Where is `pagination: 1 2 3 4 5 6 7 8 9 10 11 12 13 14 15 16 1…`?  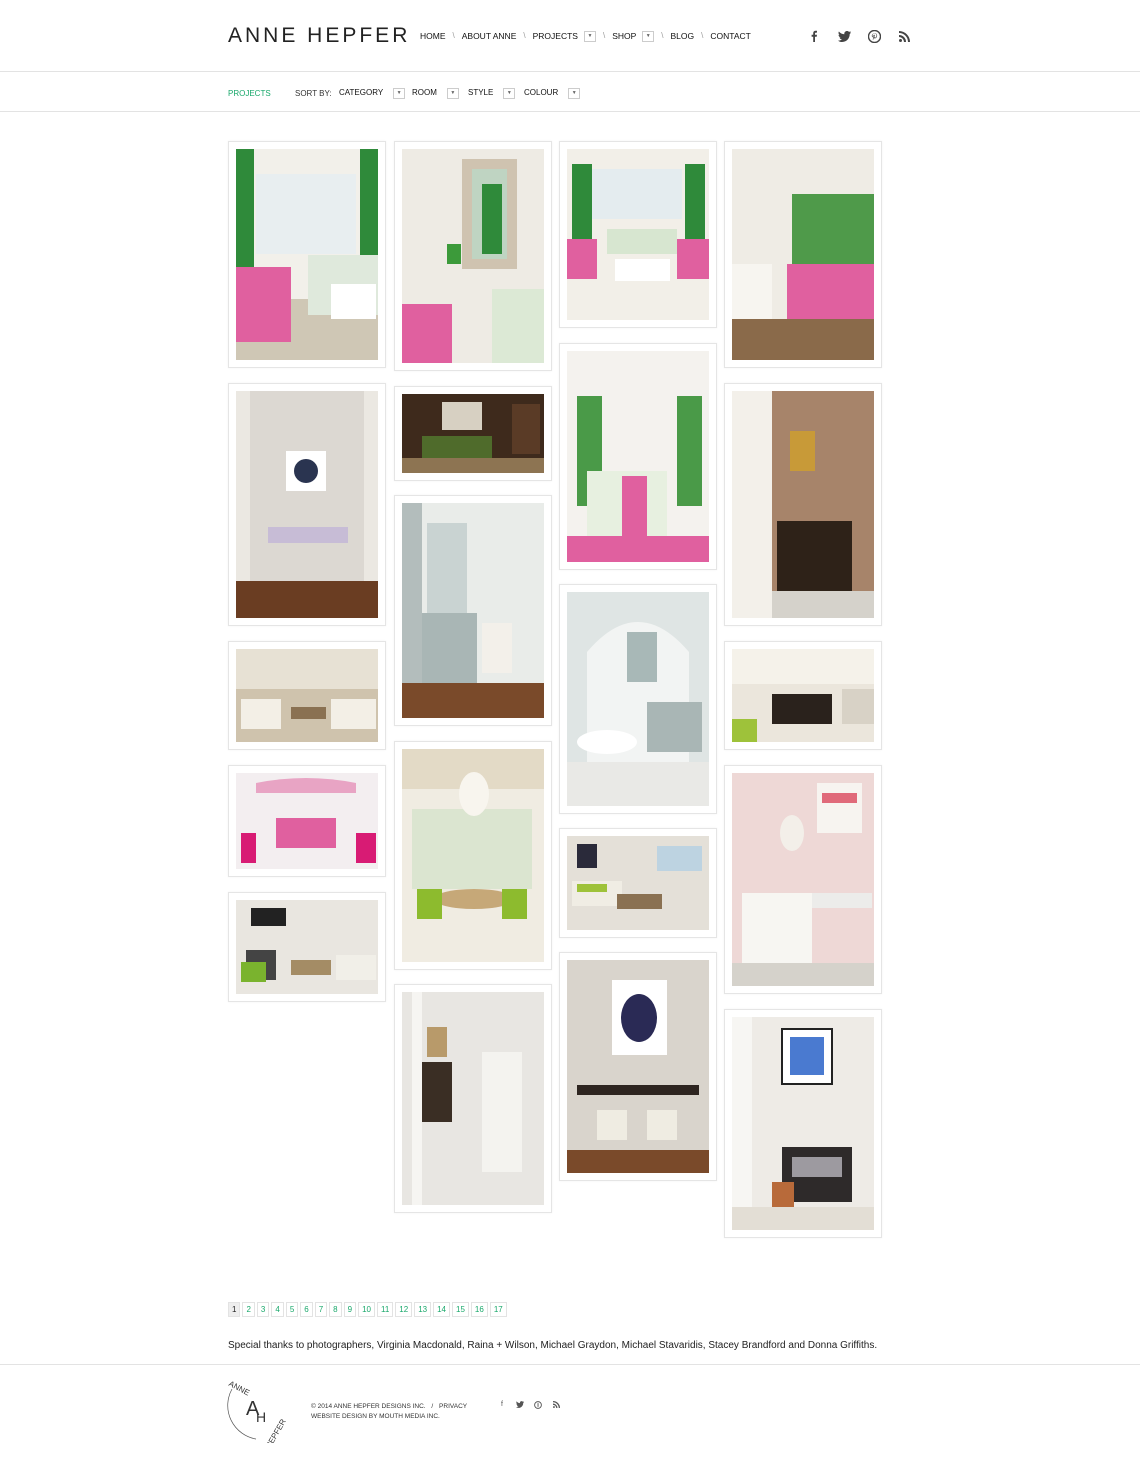 pagination: 1 2 3 4 5 6 7 8 9 10 11 12 13 14 15 16 1… is located at coordinates (367, 1309).